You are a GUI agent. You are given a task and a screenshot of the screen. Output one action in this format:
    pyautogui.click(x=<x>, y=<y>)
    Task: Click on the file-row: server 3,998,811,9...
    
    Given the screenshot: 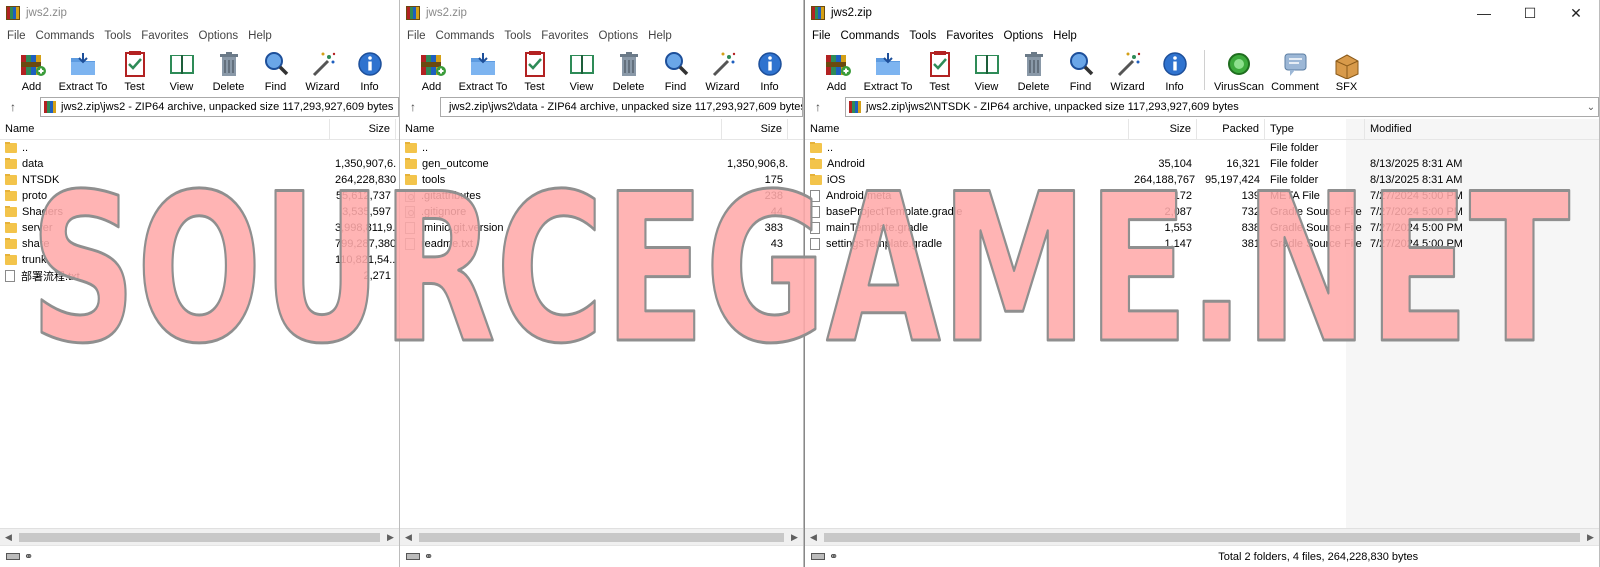 What is the action you would take?
    pyautogui.click(x=199, y=228)
    